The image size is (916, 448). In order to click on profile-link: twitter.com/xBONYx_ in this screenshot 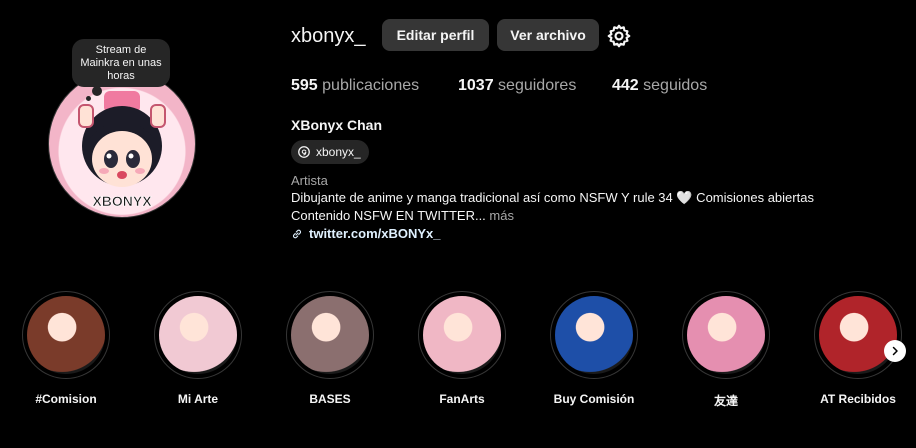, I will do `click(366, 233)`.